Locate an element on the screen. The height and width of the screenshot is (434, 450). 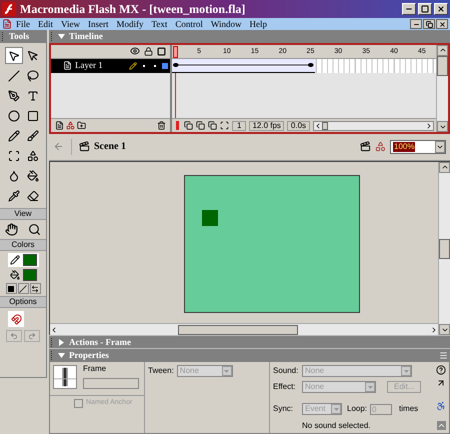
current-frame: 1 is located at coordinates (239, 125).